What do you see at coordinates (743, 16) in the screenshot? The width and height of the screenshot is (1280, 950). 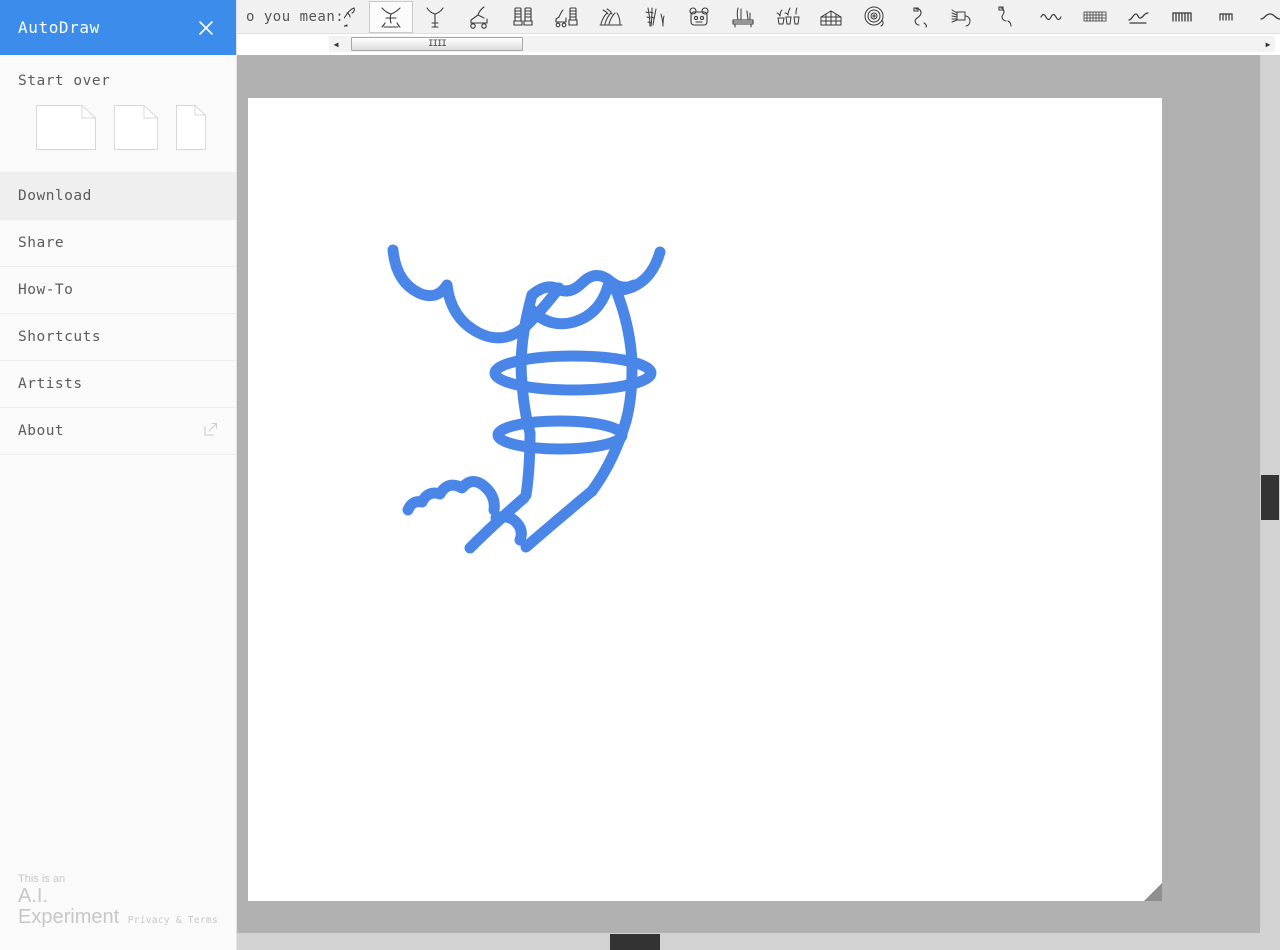 I see `suggestion-garden-bench-icon` at bounding box center [743, 16].